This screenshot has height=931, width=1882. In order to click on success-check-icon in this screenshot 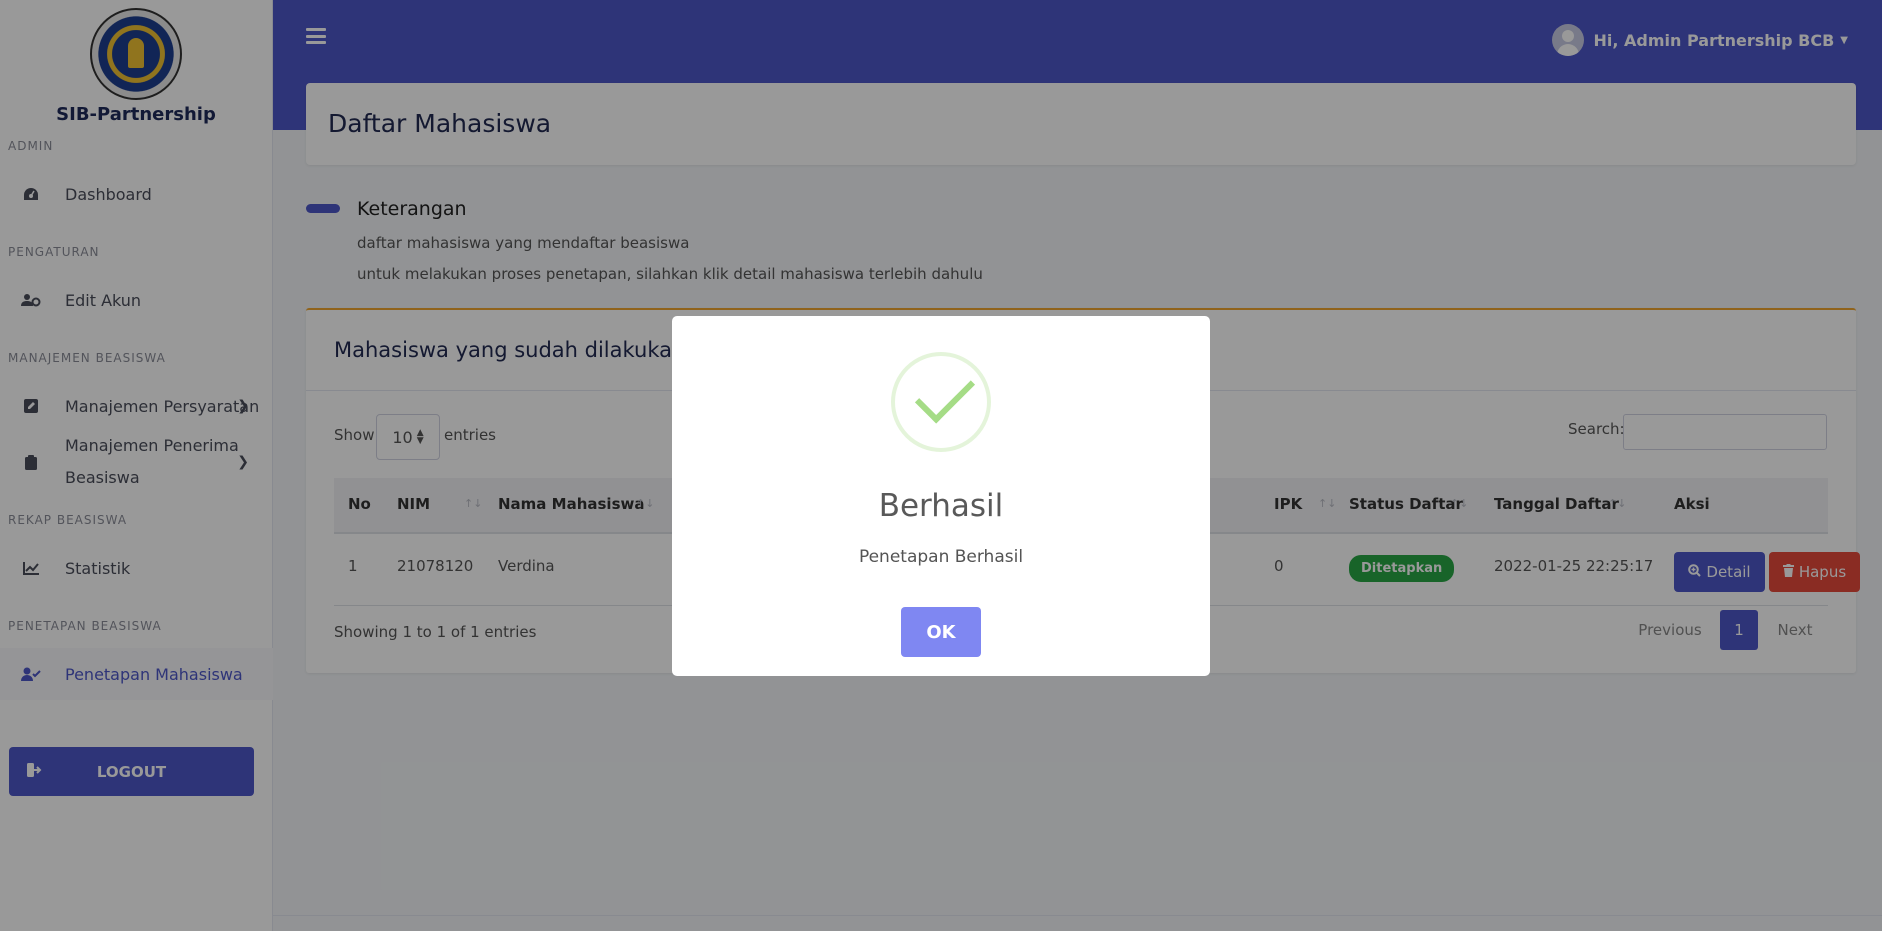, I will do `click(941, 402)`.